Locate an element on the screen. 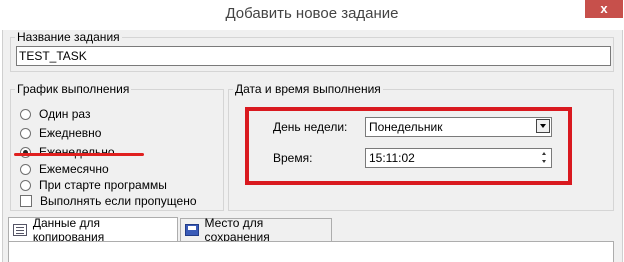 This screenshot has height=262, width=624. highlight-underline is located at coordinates (79, 154).